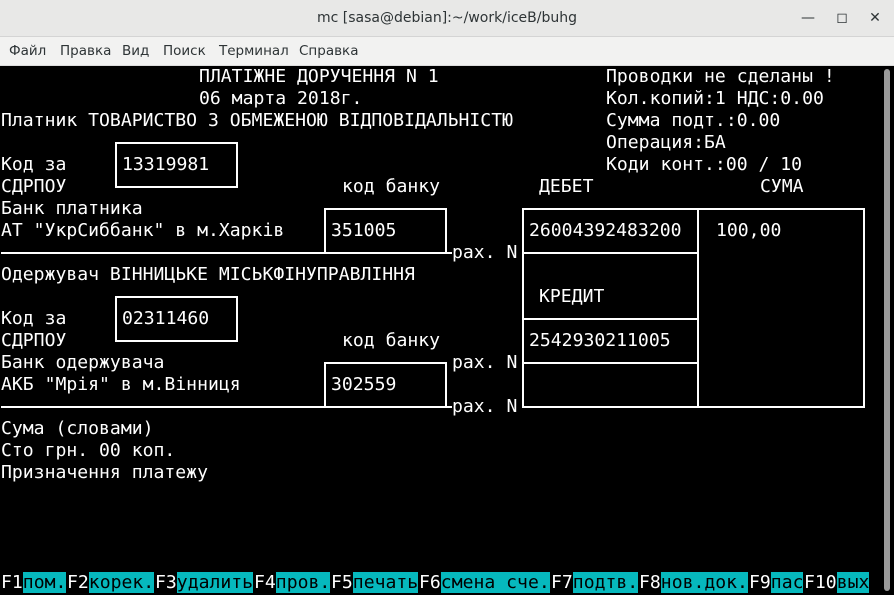  What do you see at coordinates (842, 18) in the screenshot?
I see `maximize-icon: ◻` at bounding box center [842, 18].